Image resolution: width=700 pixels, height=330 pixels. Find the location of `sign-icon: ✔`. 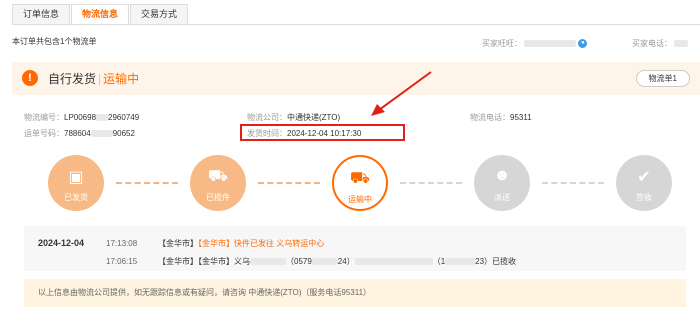

sign-icon: ✔ is located at coordinates (644, 177).